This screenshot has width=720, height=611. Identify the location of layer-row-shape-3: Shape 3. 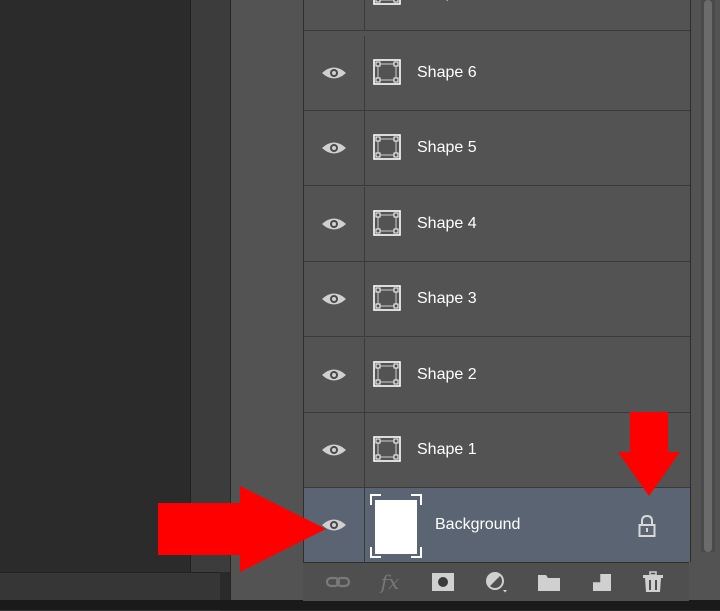
(497, 299).